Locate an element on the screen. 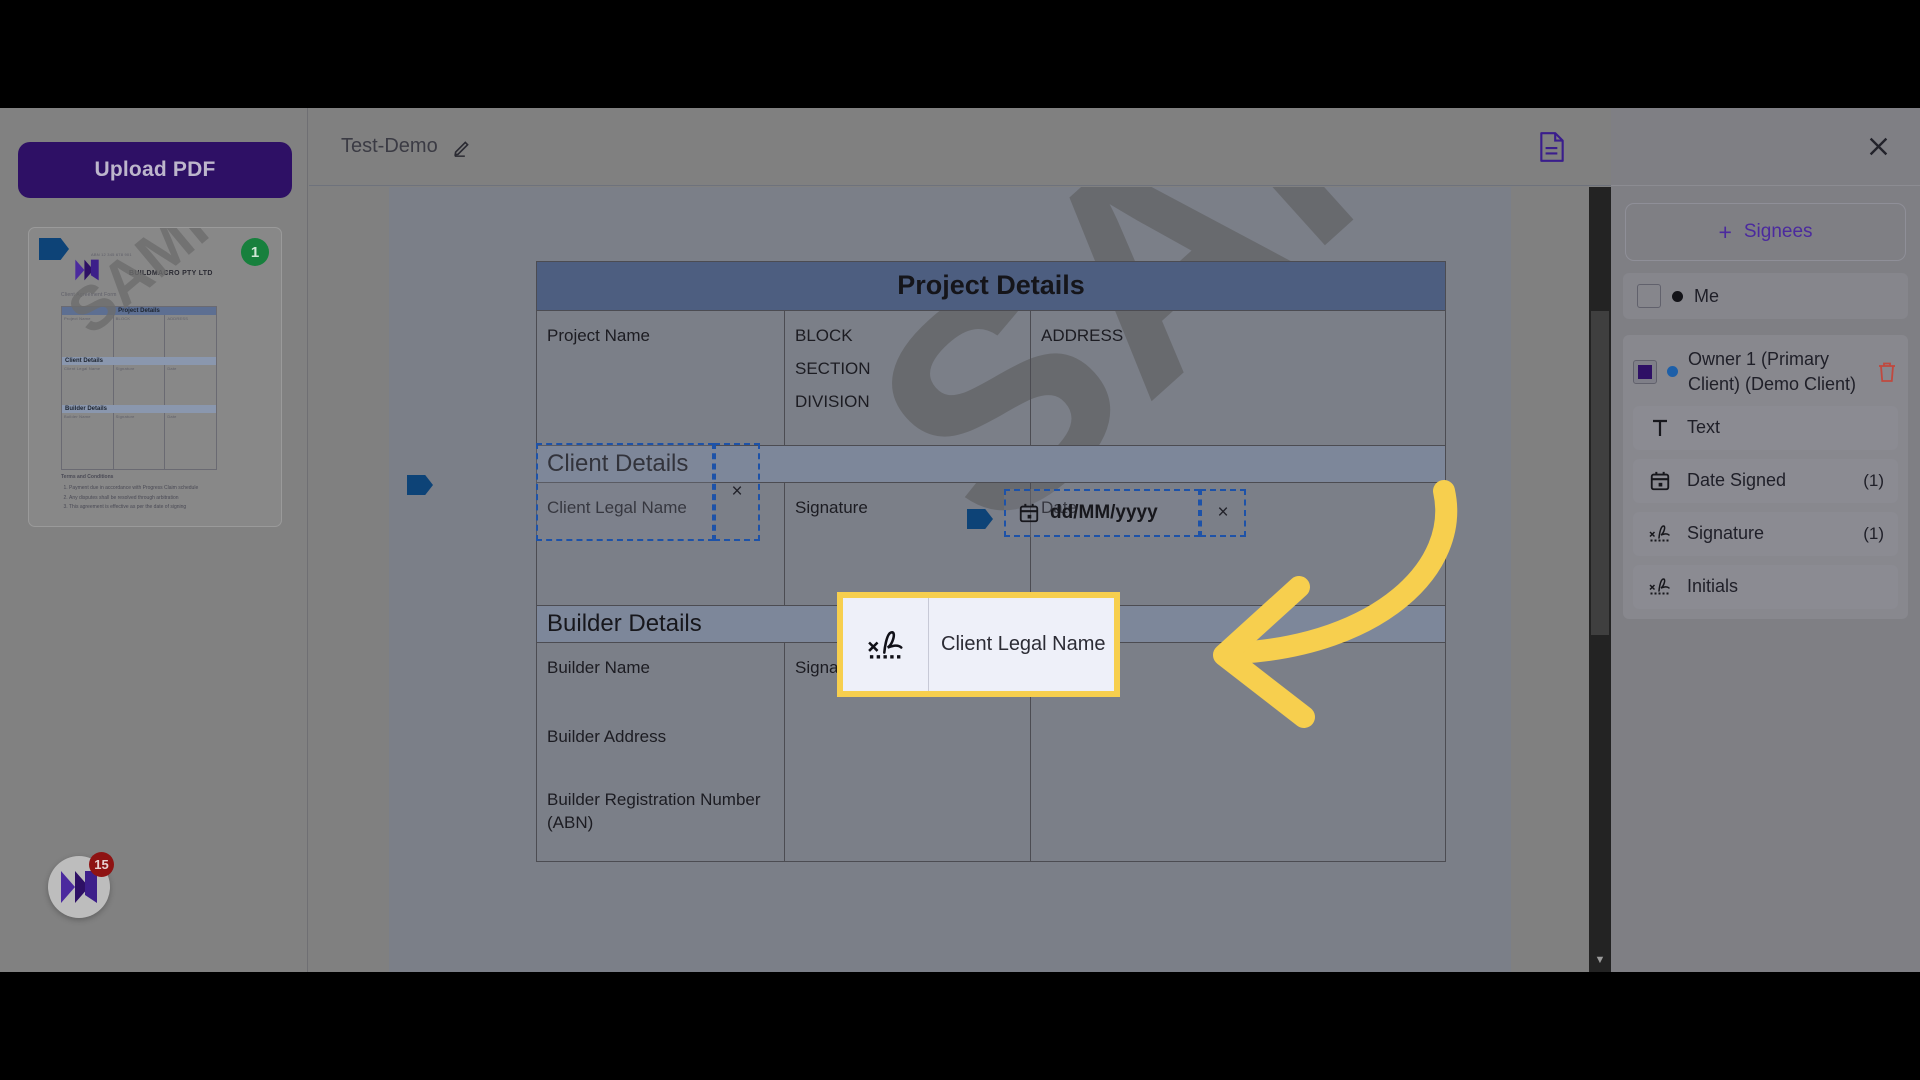 Image resolution: width=1920 pixels, height=1080 pixels. help-fab-button: 15 is located at coordinates (81, 885).